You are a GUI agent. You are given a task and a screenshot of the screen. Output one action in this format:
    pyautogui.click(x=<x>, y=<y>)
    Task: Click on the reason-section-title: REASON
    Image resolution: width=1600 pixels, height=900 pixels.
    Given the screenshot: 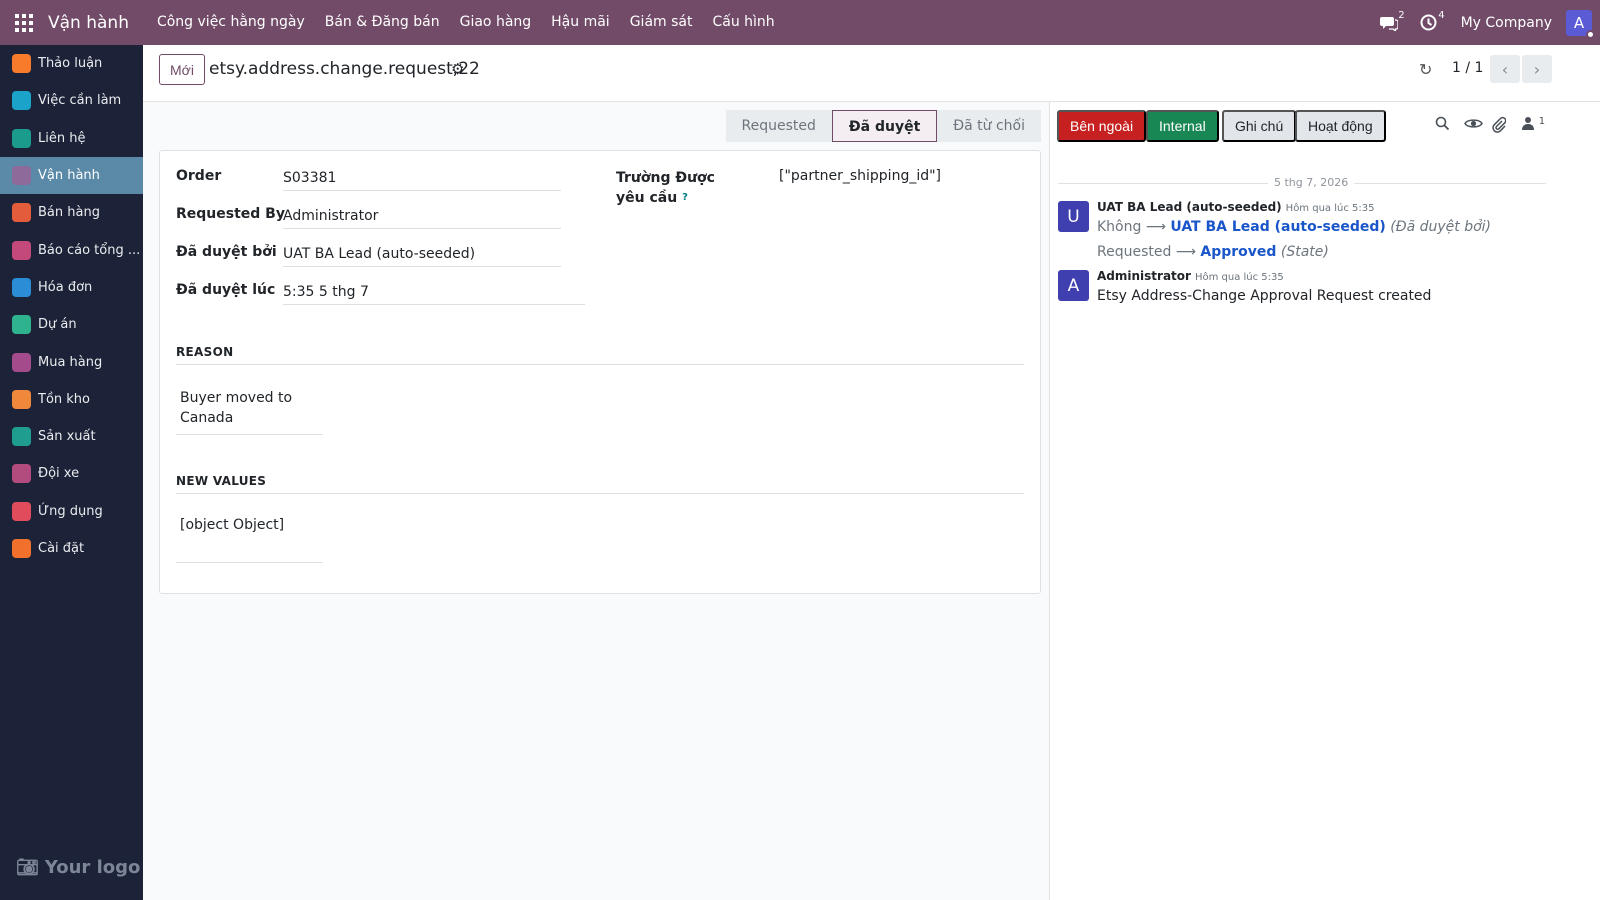 What is the action you would take?
    pyautogui.click(x=600, y=355)
    